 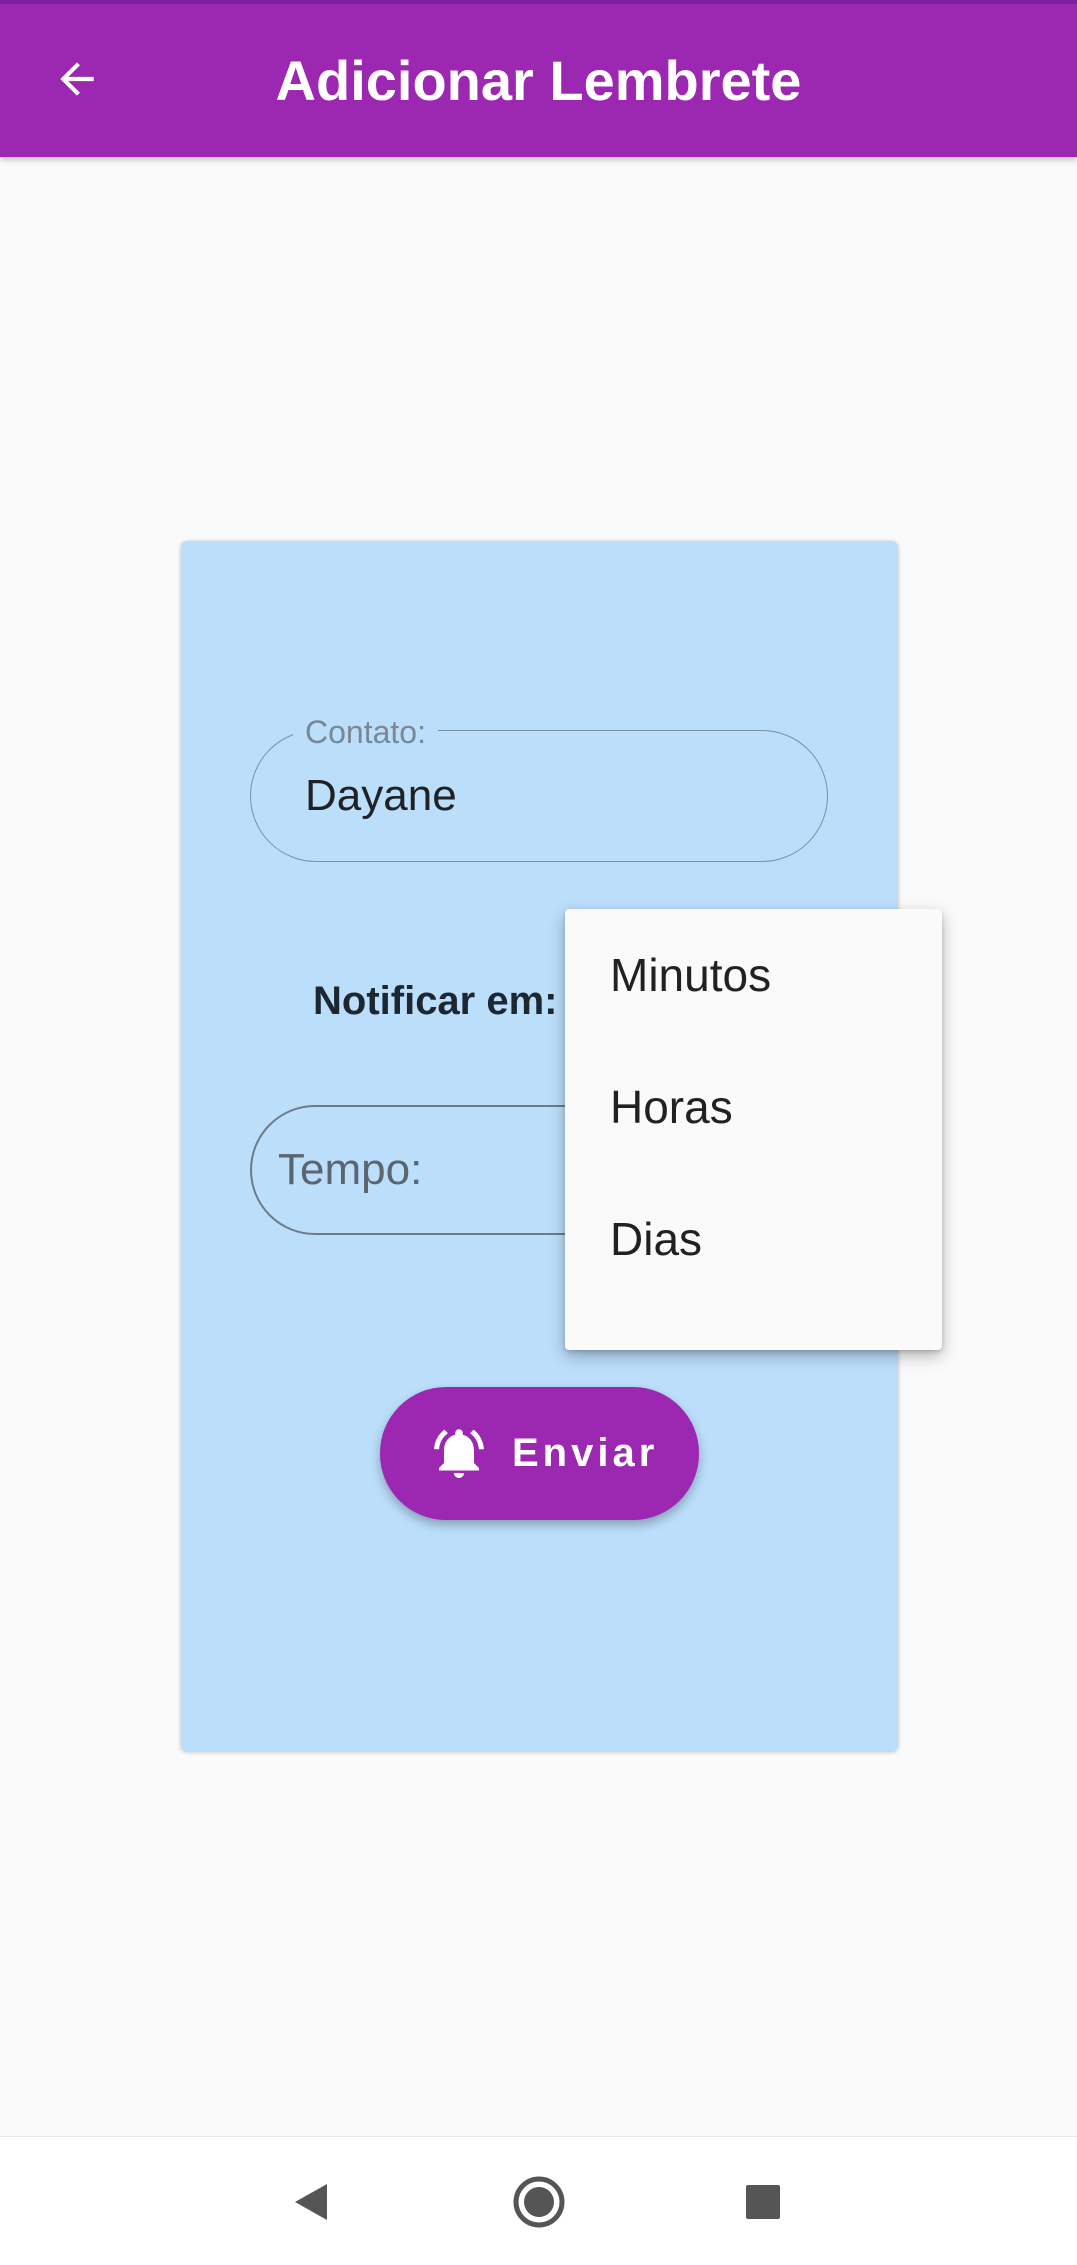 I want to click on menu-item-horas: Horas, so click(x=753, y=1107).